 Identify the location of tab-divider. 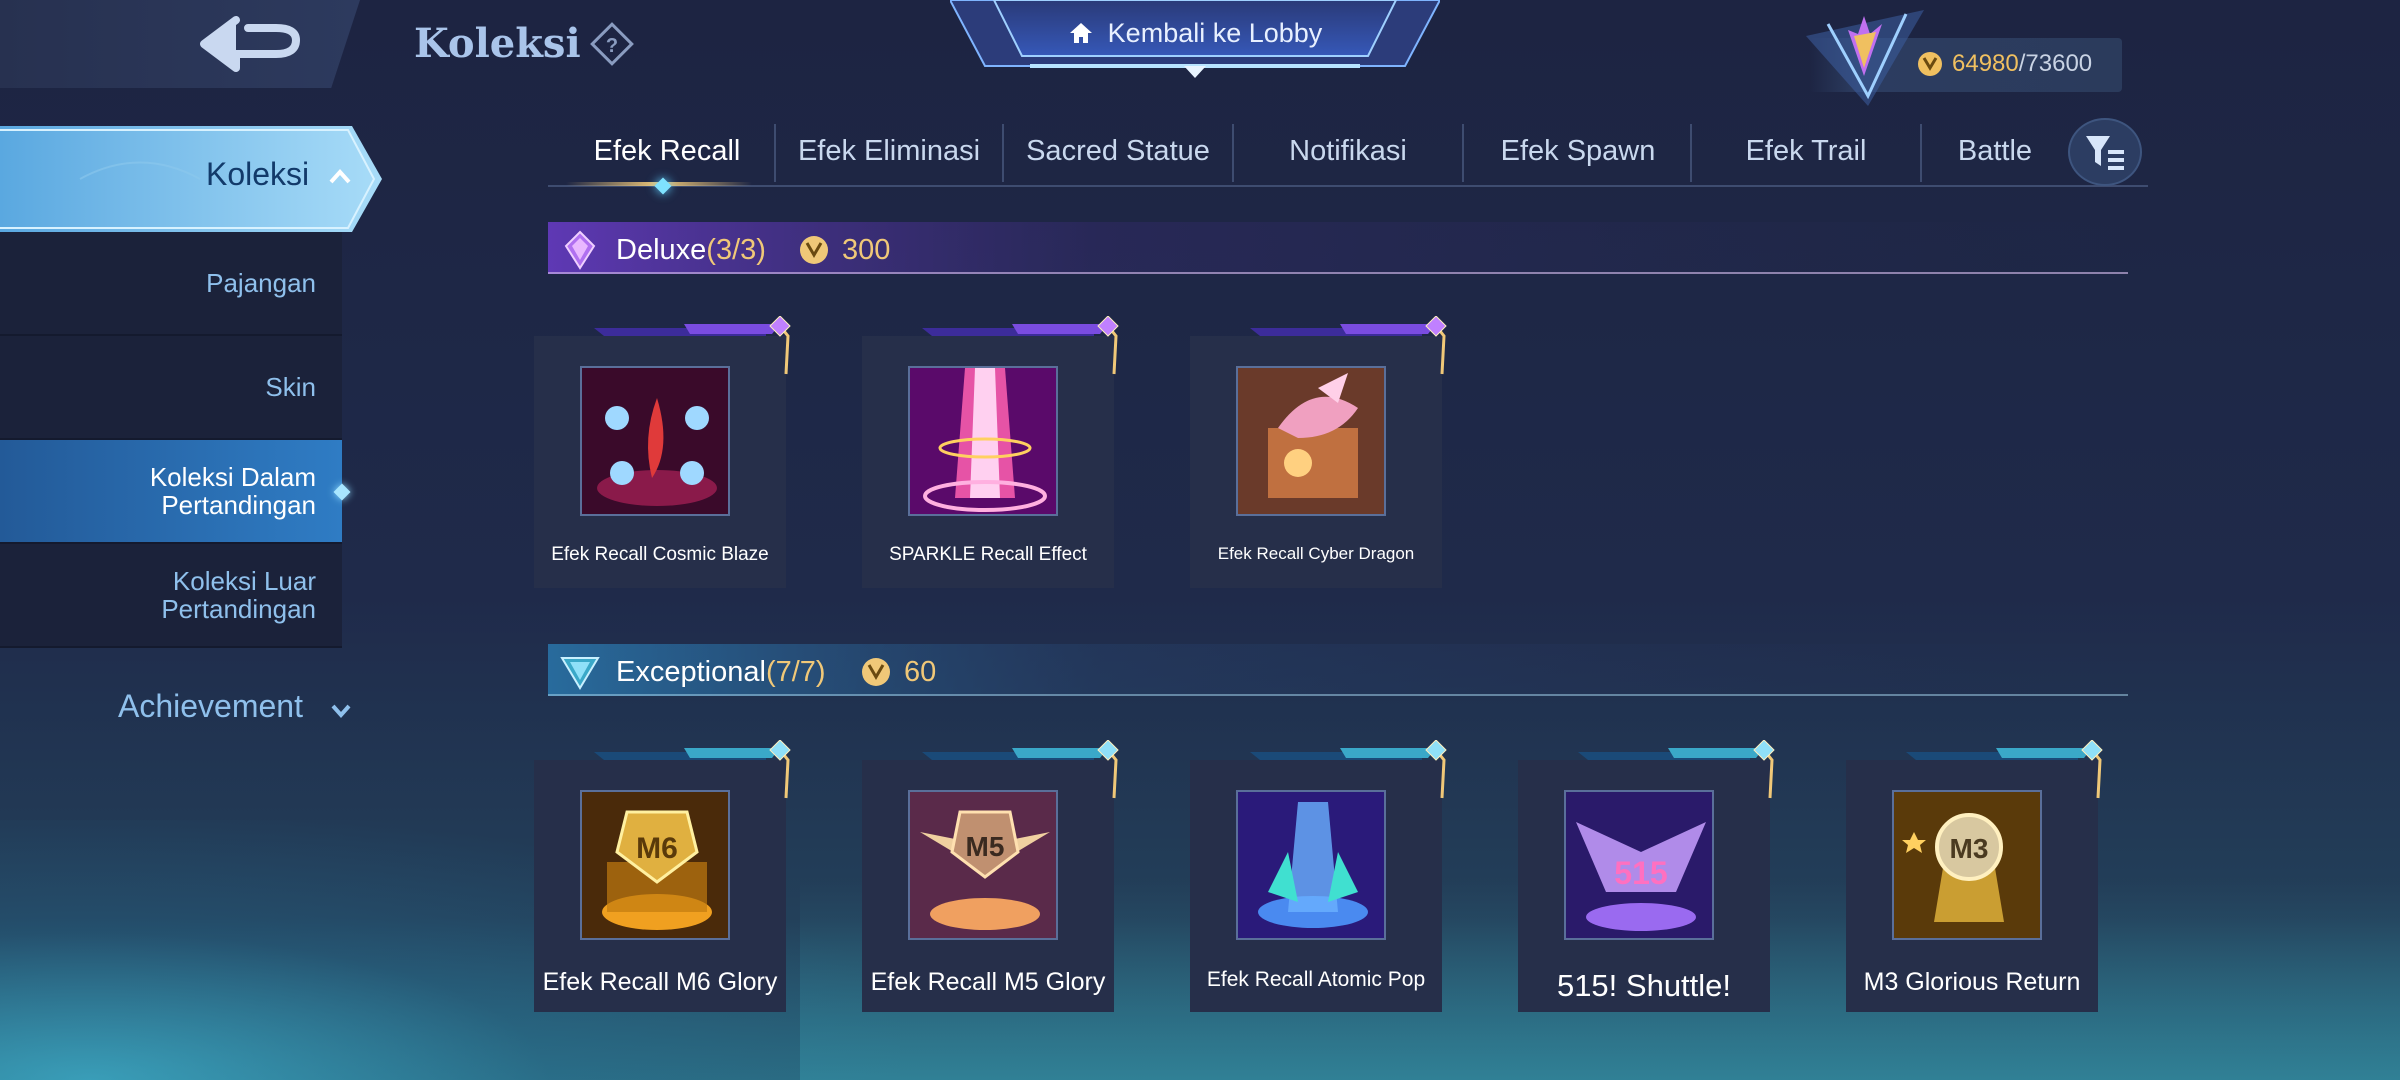
(775, 153).